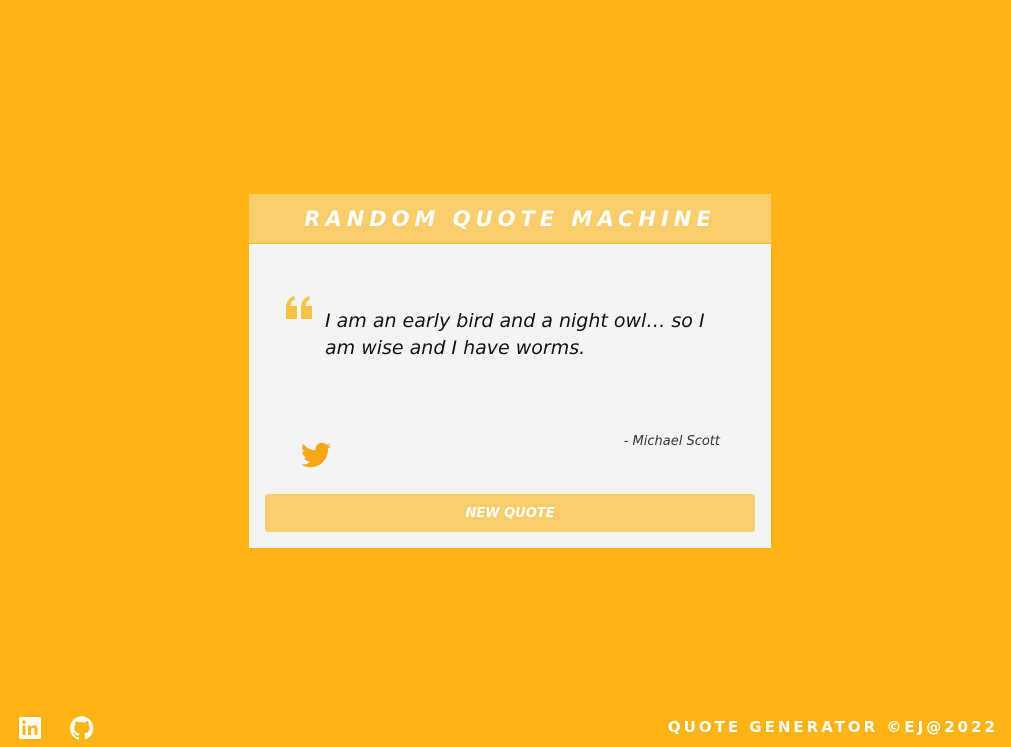 Image resolution: width=1011 pixels, height=747 pixels. Describe the element at coordinates (510, 513) in the screenshot. I see `new-quote-button: NEW QUOTE` at that location.